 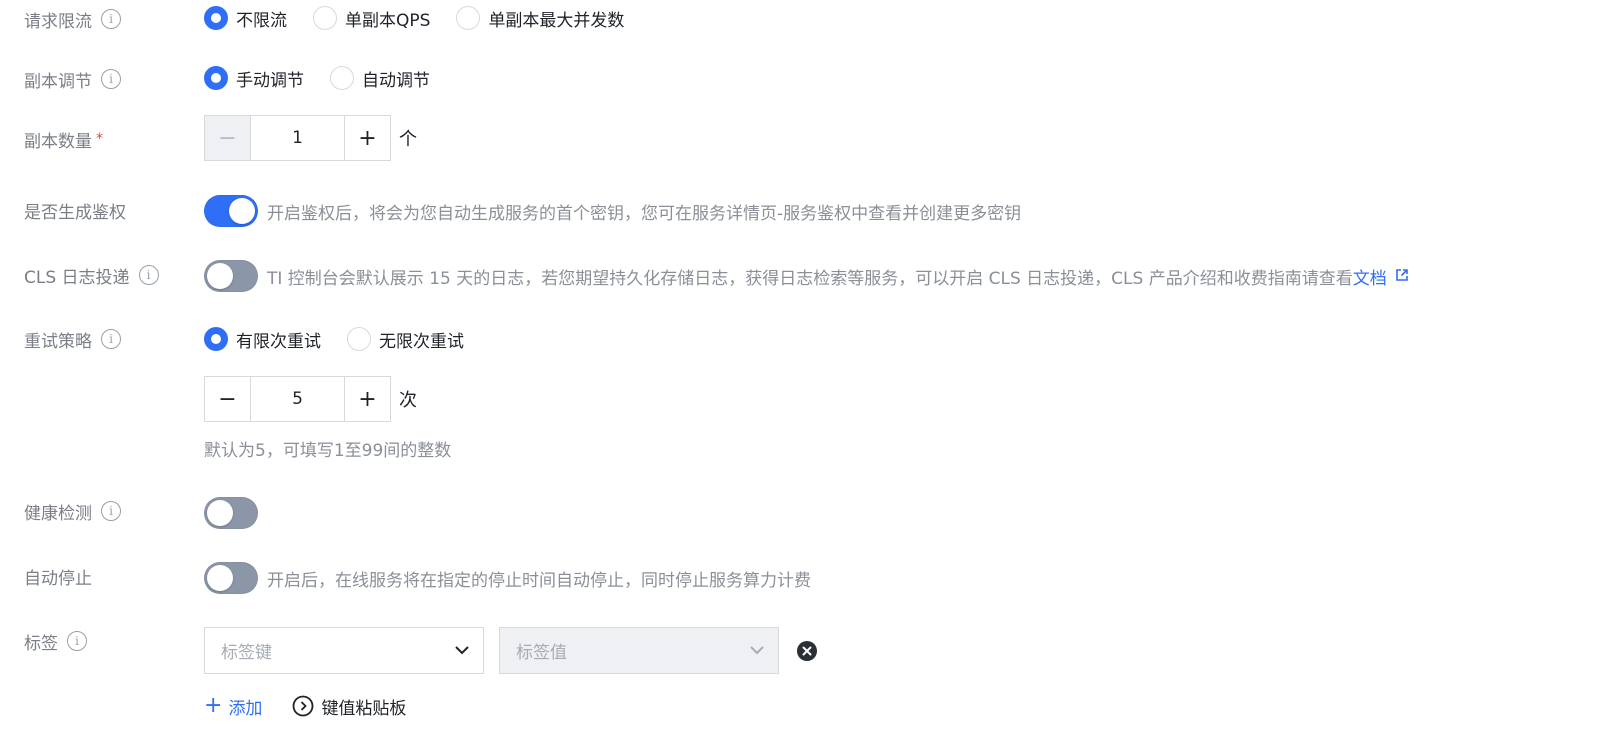 I want to click on replica-count-stepper-row: − 1 + 个, so click(x=310, y=138).